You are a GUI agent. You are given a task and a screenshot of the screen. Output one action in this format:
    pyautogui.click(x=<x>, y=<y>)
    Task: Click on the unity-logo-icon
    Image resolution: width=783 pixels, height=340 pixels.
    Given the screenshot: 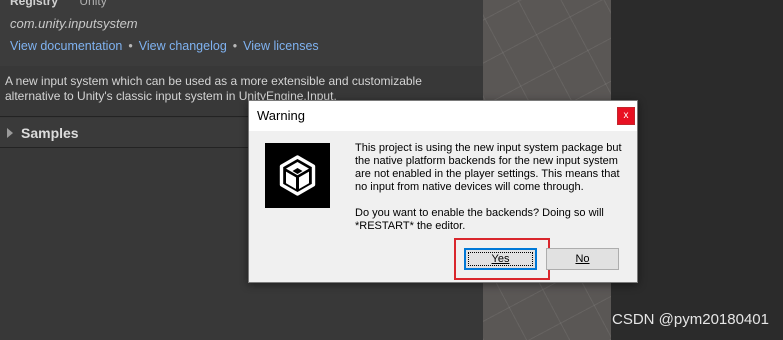 What is the action you would take?
    pyautogui.click(x=297, y=175)
    